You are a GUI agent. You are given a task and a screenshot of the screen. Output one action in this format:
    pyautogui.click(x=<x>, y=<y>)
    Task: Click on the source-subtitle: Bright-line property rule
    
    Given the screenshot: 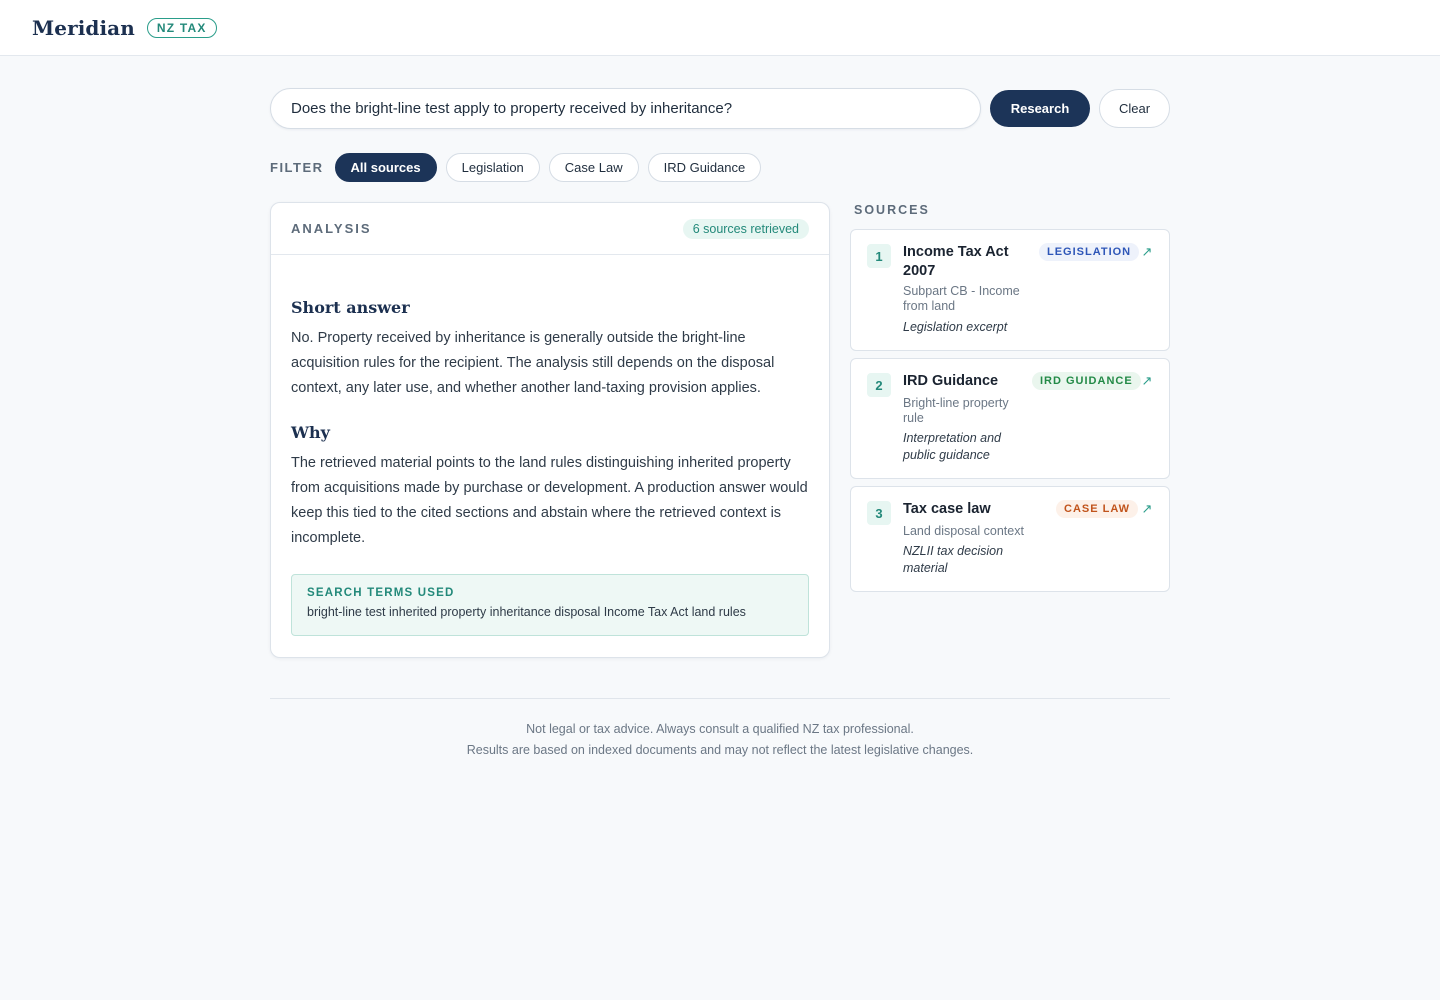 What is the action you would take?
    pyautogui.click(x=956, y=410)
    